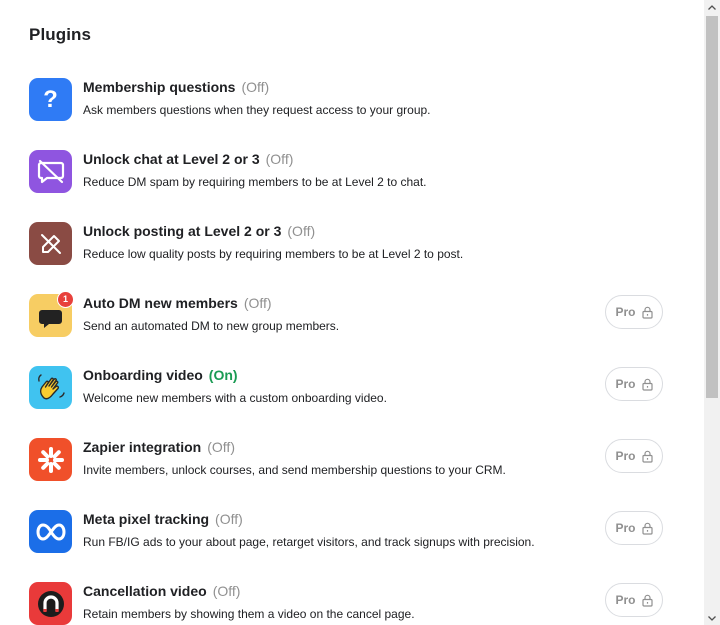 The height and width of the screenshot is (625, 720). I want to click on question-mark-icon: ?, so click(50, 99).